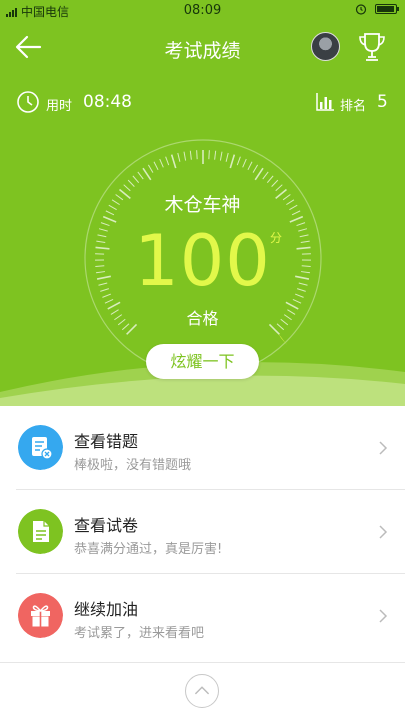 Image resolution: width=405 pixels, height=720 pixels. Describe the element at coordinates (106, 525) in the screenshot. I see `item-title: 查看试卷` at that location.